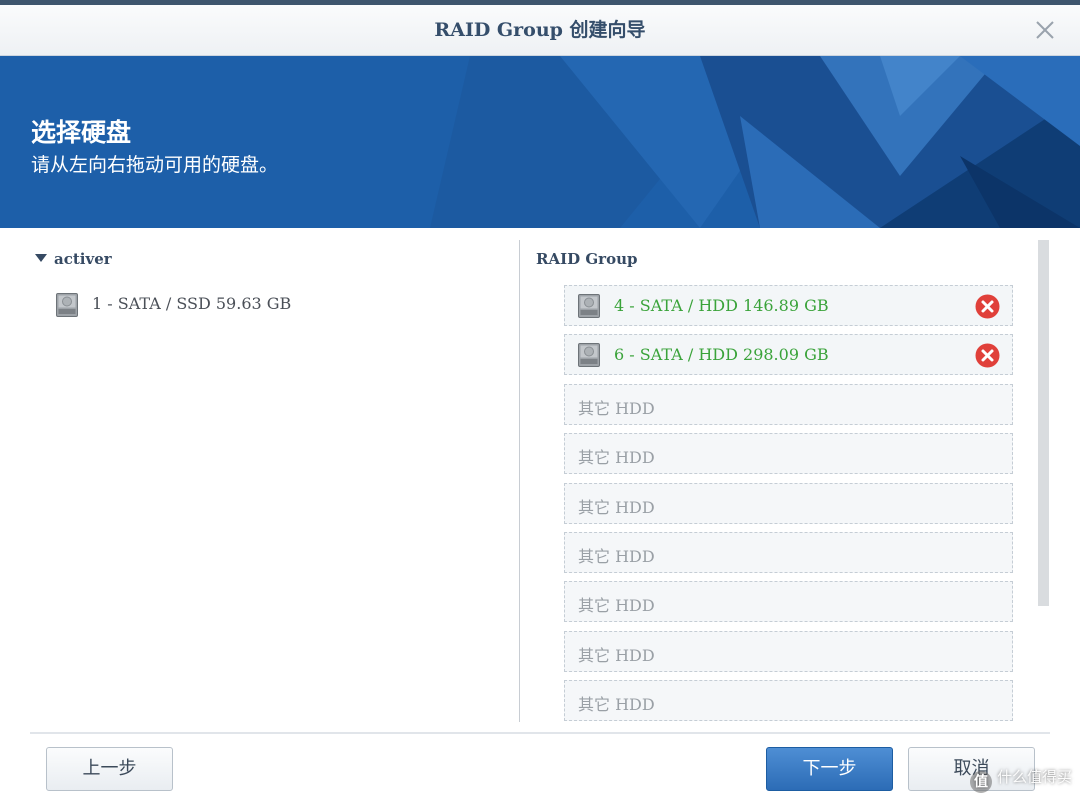 Image resolution: width=1080 pixels, height=800 pixels. What do you see at coordinates (81, 132) in the screenshot?
I see `step-title: 选择硬盘` at bounding box center [81, 132].